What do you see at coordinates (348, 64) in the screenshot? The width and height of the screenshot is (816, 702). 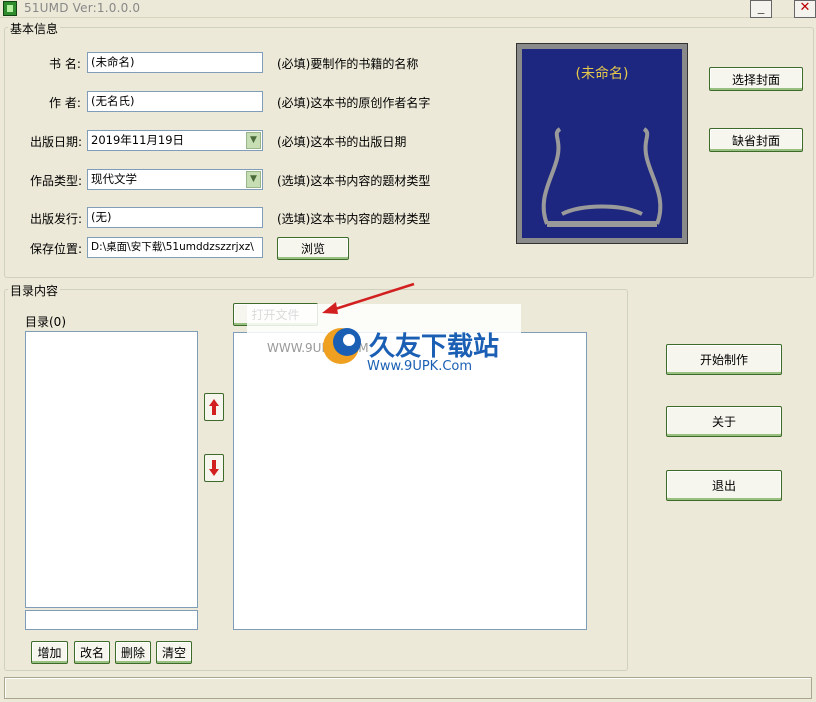 I see `book-name-hint: (必填)要制作的书籍的名称` at bounding box center [348, 64].